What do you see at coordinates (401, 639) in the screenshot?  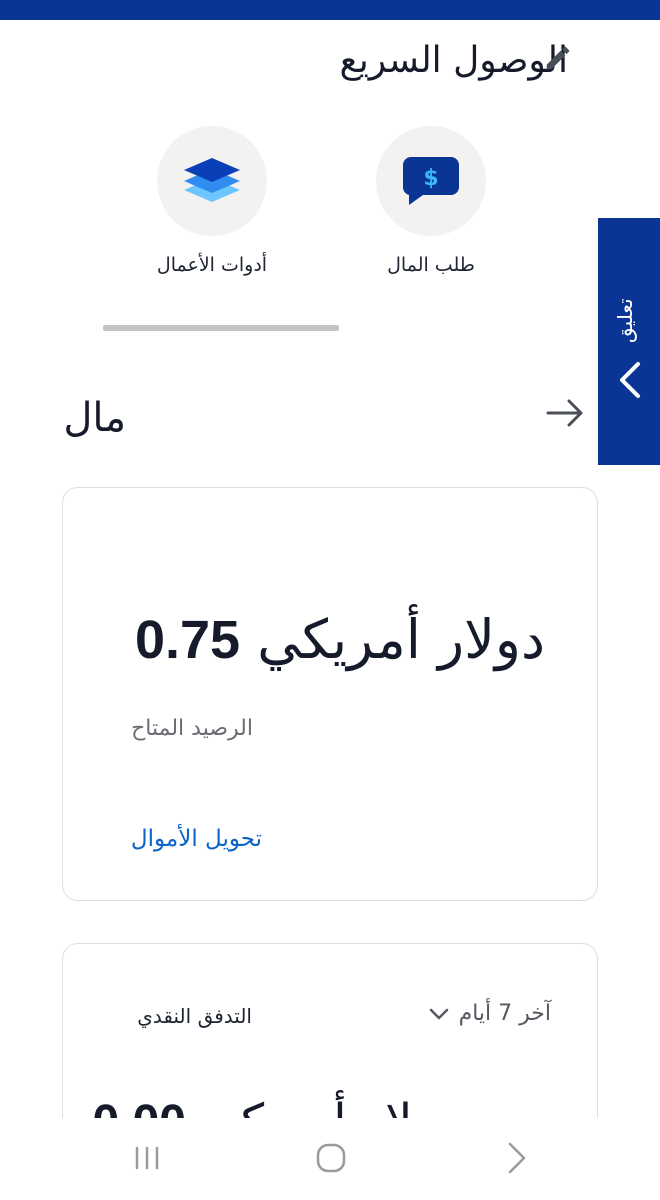 I see `balance-currency: دولار أمريكي` at bounding box center [401, 639].